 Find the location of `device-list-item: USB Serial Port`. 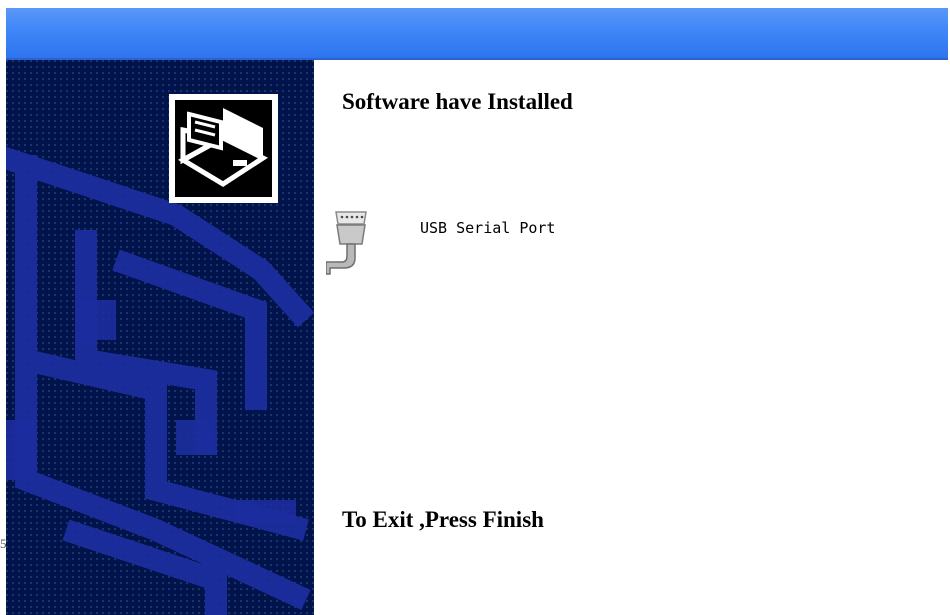

device-list-item: USB Serial Port is located at coordinates (526, 244).